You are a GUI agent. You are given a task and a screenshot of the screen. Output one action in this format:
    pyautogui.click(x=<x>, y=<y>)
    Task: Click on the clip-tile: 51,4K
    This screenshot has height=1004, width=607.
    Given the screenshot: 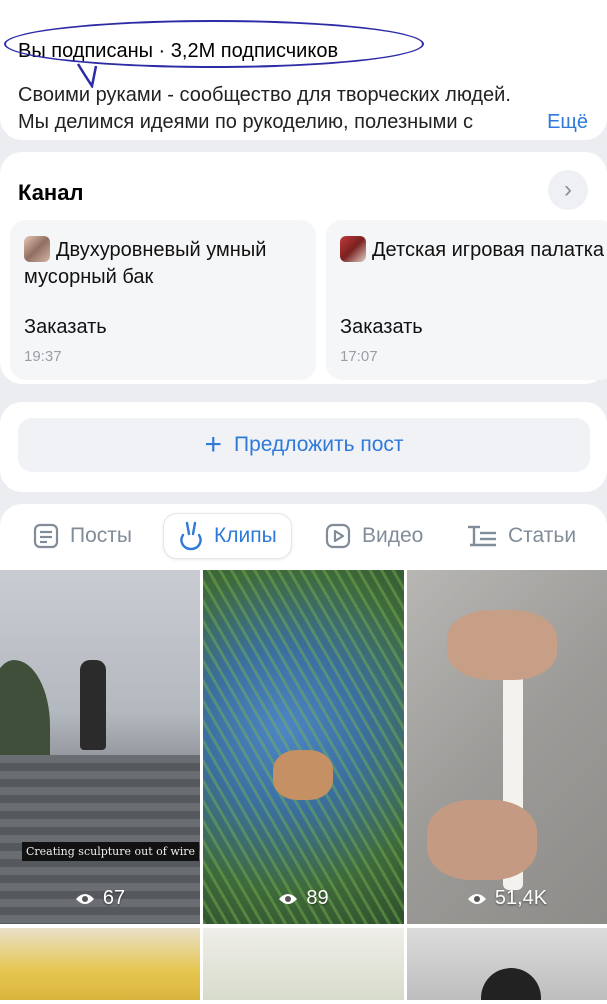 What is the action you would take?
    pyautogui.click(x=507, y=747)
    